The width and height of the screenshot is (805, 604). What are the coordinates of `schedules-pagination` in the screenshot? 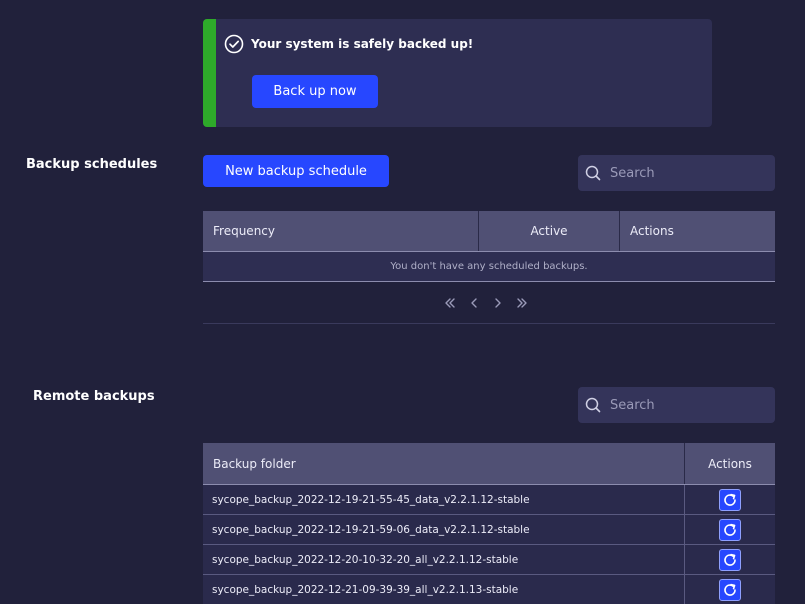 It's located at (486, 303).